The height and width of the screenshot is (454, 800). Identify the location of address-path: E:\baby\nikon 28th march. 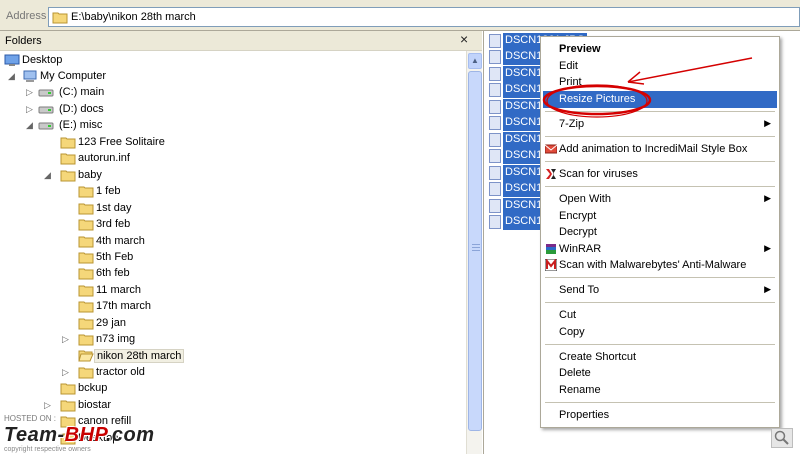
(133, 17).